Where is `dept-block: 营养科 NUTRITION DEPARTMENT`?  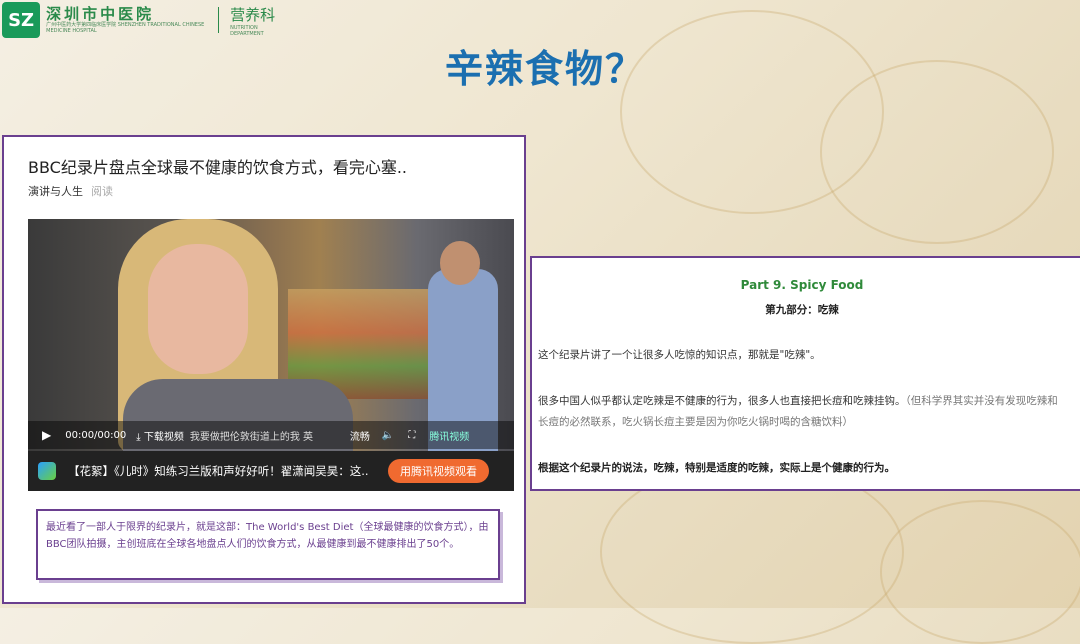
dept-block: 营养科 NUTRITION DEPARTMENT is located at coordinates (255, 20).